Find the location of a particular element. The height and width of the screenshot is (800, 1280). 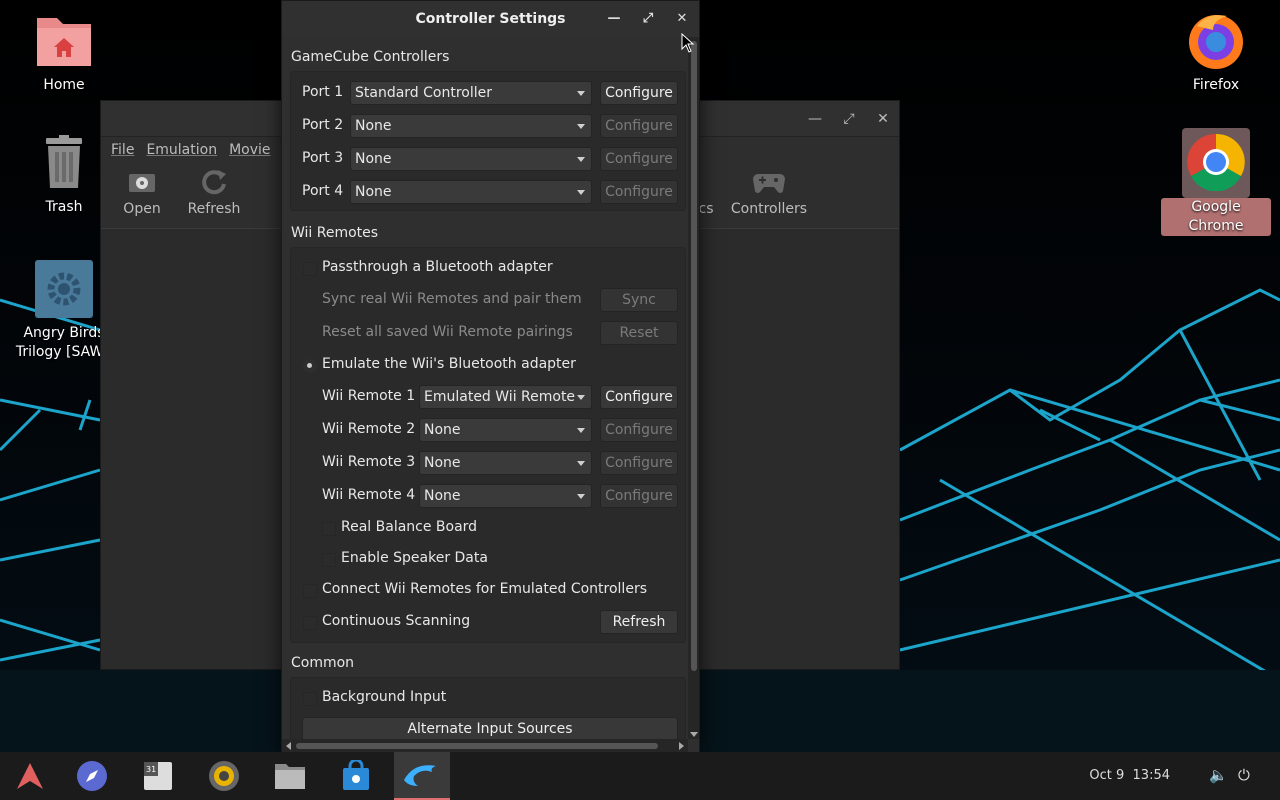

emulate-bt-radio is located at coordinates (310, 366).